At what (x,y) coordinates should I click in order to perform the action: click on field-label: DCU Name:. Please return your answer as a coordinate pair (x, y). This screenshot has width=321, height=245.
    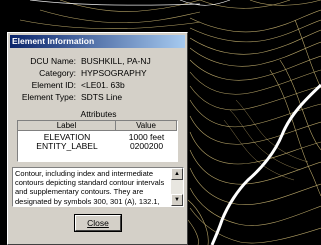
    Looking at the image, I should click on (53, 61).